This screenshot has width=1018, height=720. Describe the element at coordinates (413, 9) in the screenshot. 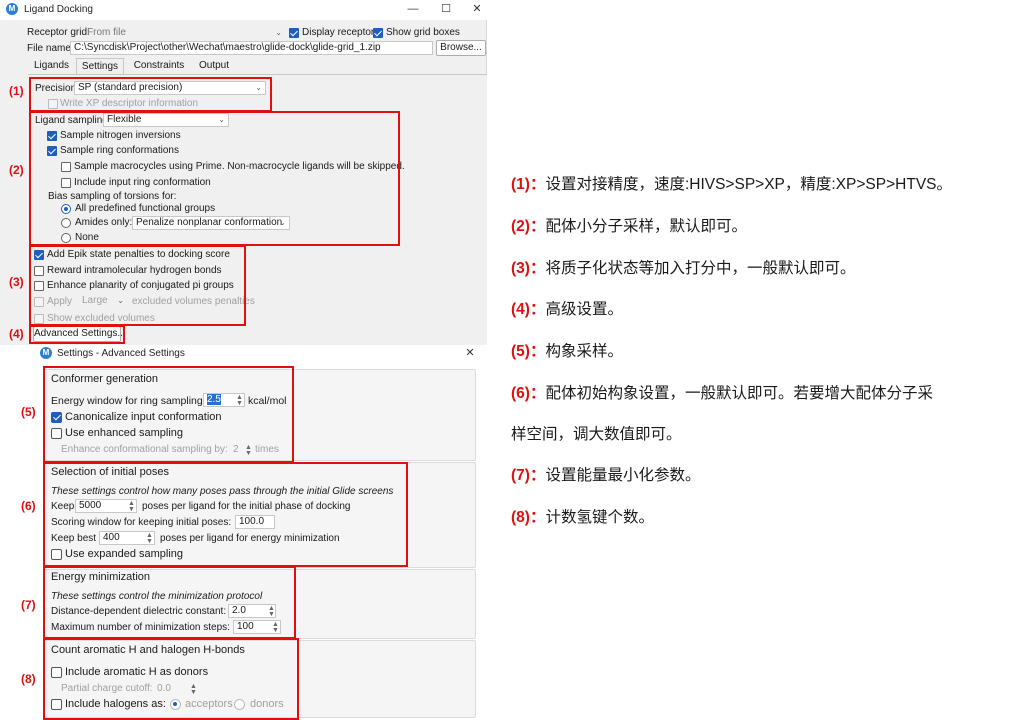

I see `minimize-icon: —` at that location.